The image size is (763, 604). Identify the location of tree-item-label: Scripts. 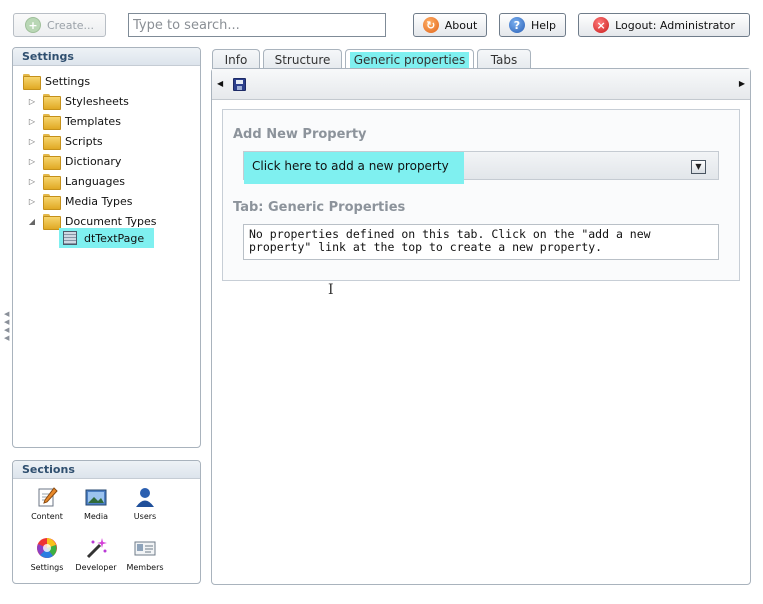
(84, 141).